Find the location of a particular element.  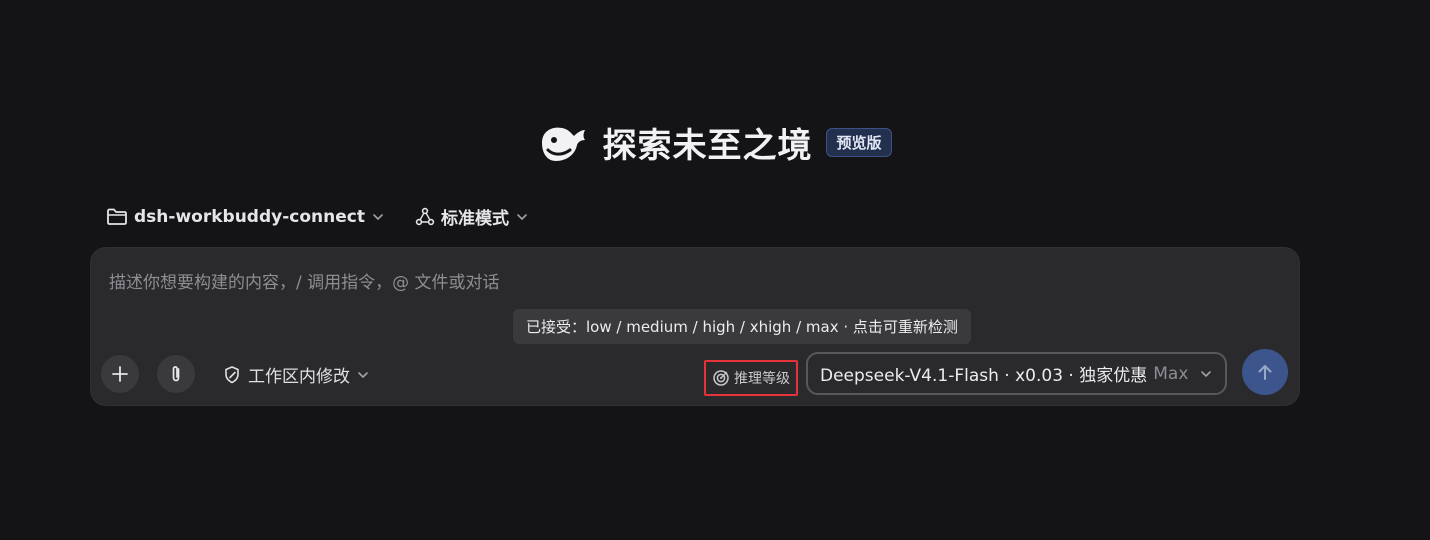

prompt-input is located at coordinates (659, 283).